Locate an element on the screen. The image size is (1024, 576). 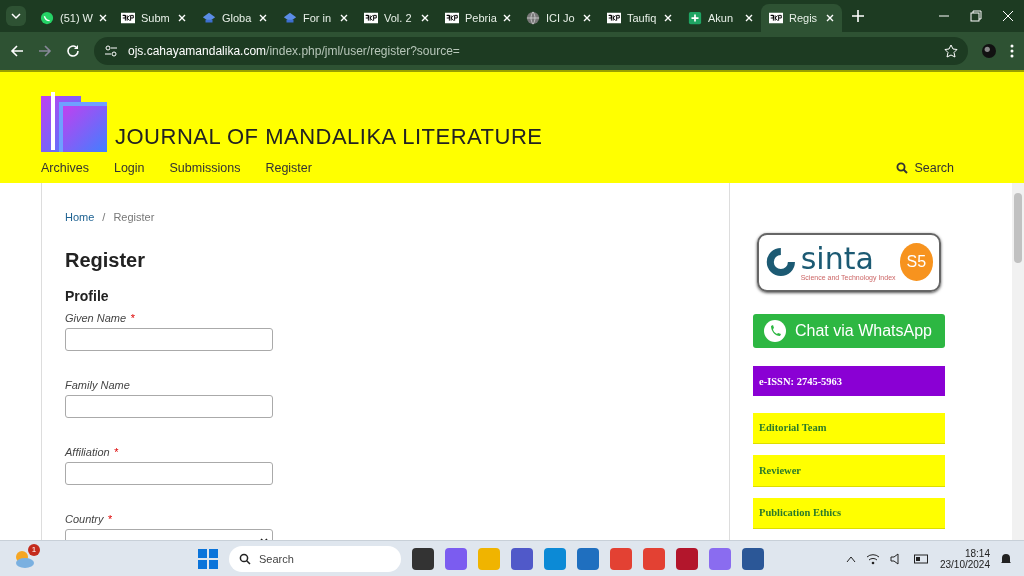
bell-icon is located at coordinates (1006, 558).